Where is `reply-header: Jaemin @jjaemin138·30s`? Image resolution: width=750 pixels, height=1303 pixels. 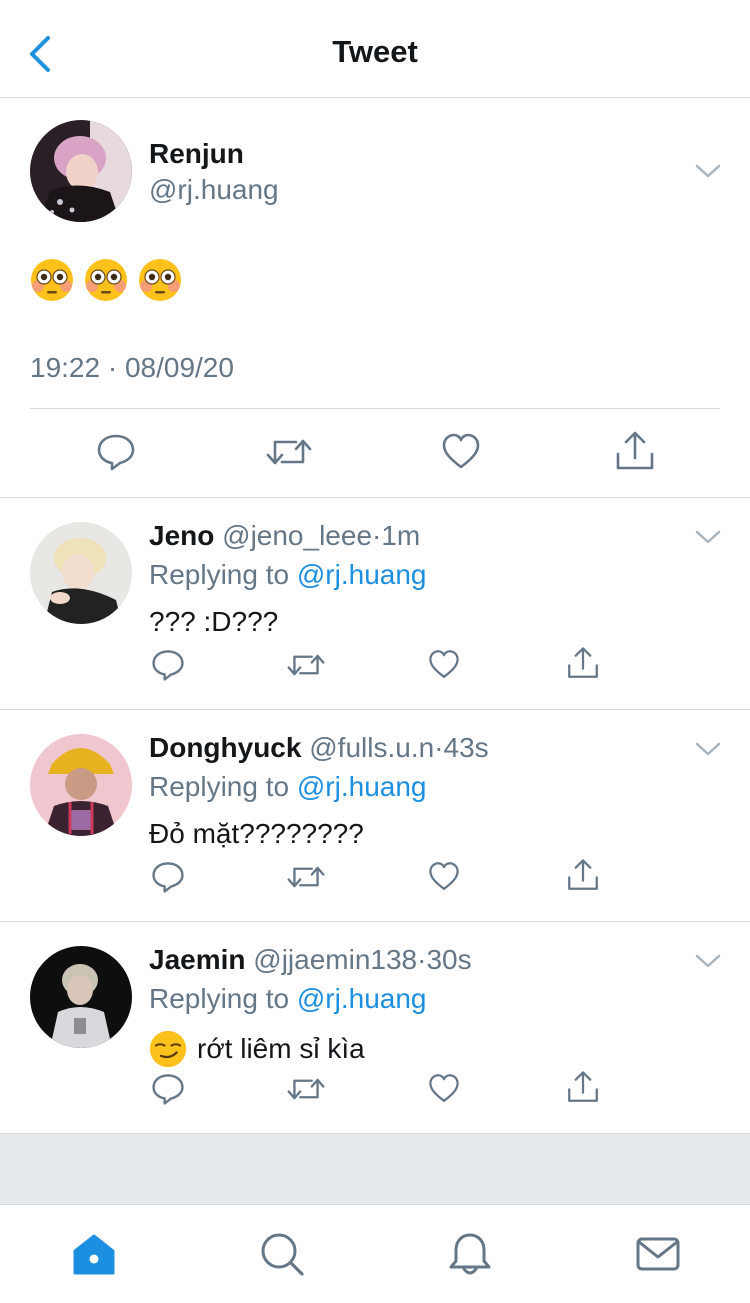 reply-header: Jaemin @jjaemin138·30s is located at coordinates (310, 960).